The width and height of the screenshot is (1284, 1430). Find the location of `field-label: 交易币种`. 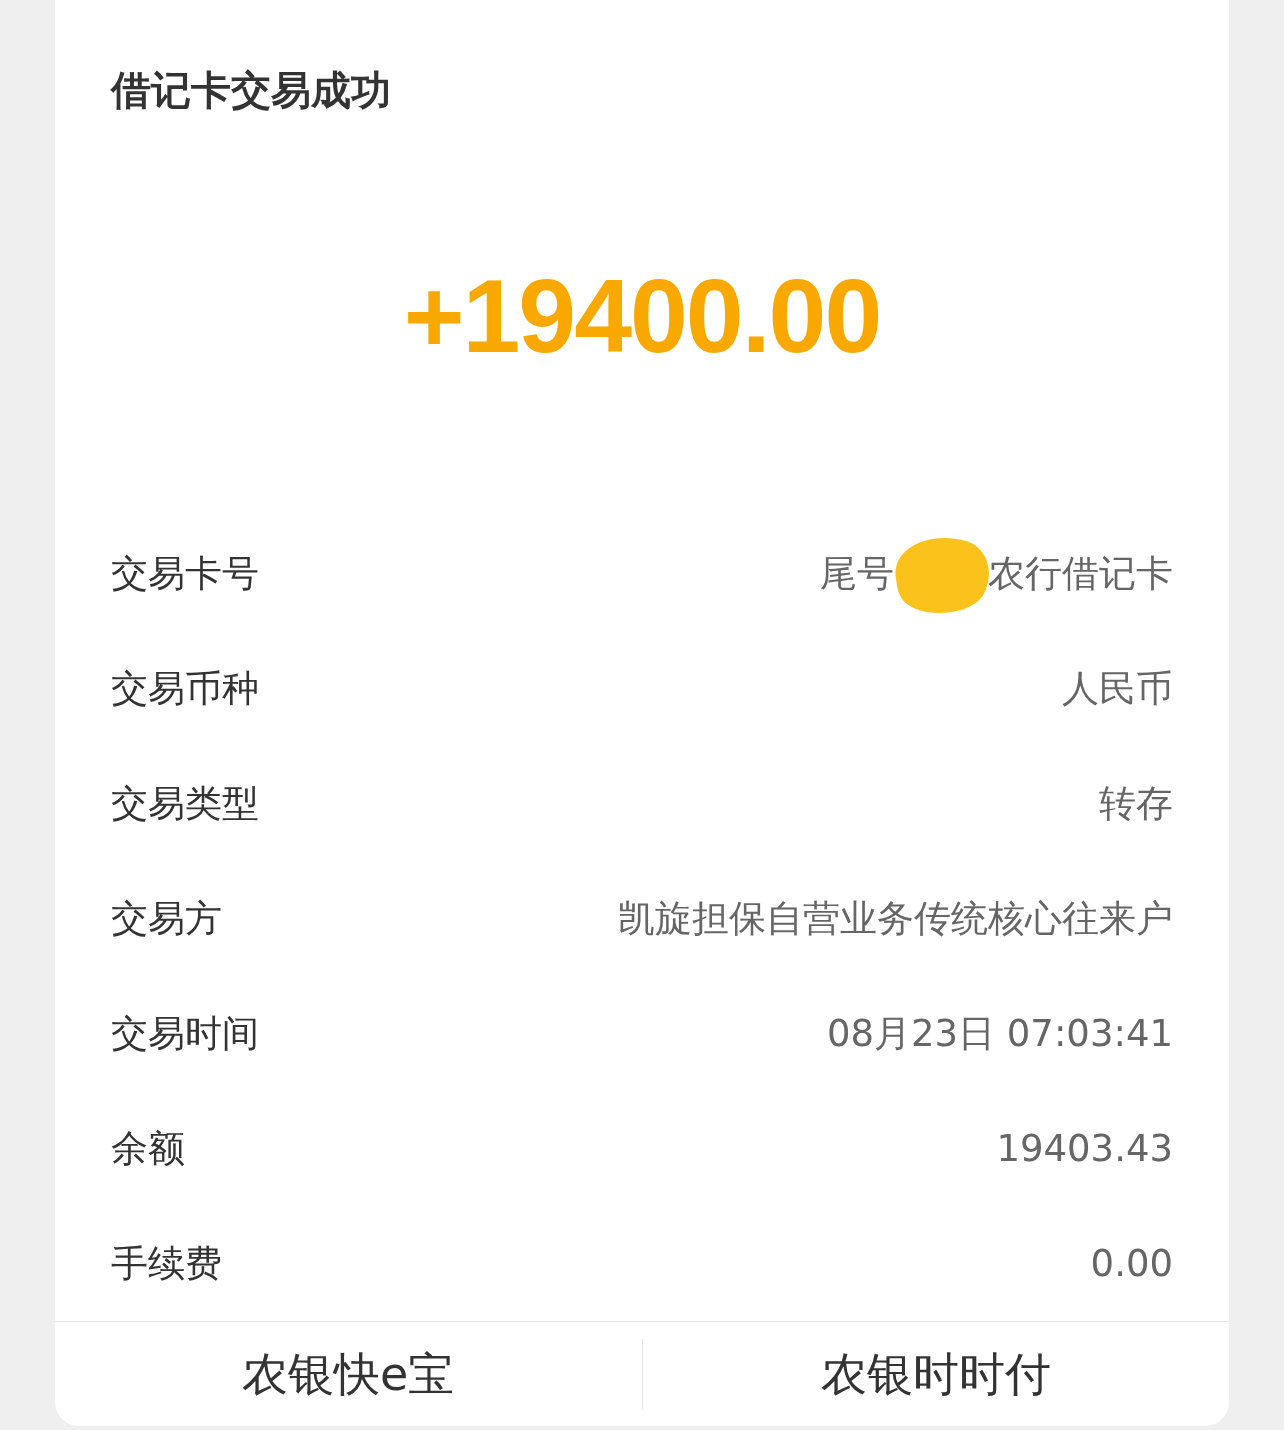

field-label: 交易币种 is located at coordinates (185, 688).